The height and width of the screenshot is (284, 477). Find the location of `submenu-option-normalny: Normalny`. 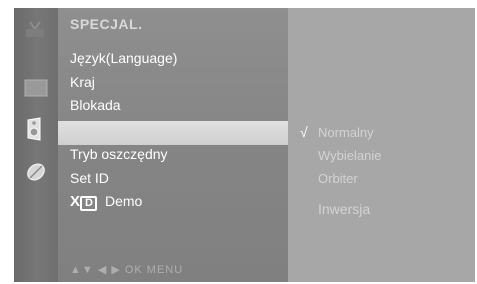

submenu-option-normalny: Normalny is located at coordinates (346, 132).